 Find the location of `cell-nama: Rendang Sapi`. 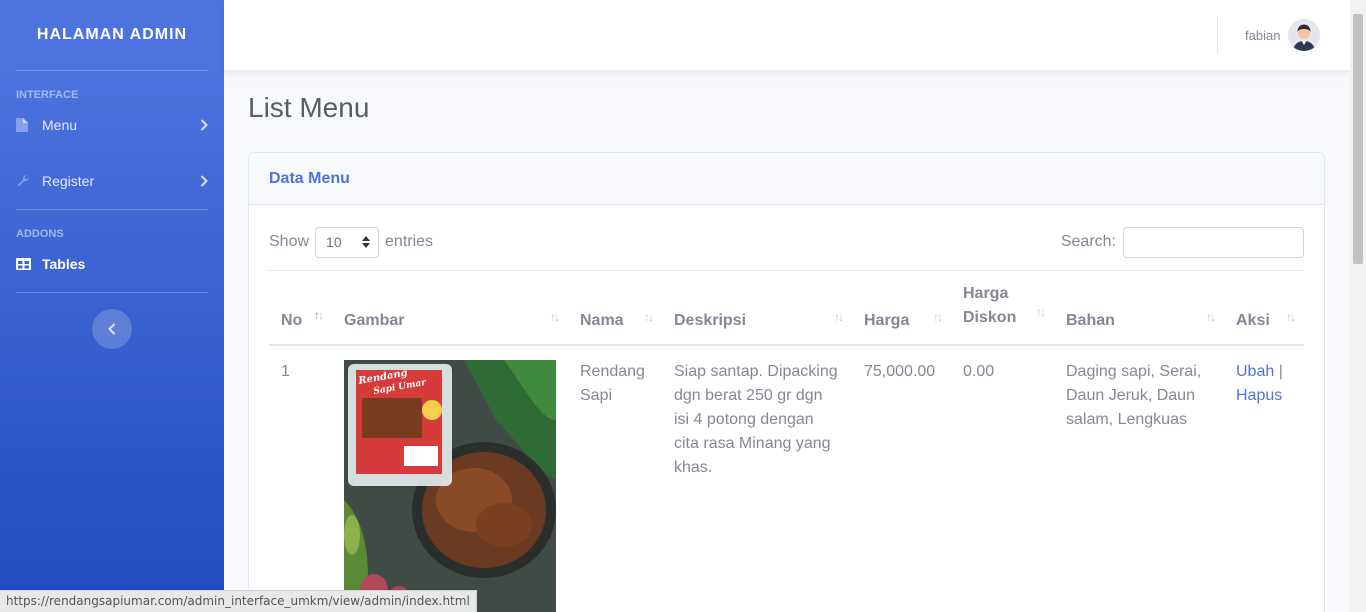

cell-nama: Rendang Sapi is located at coordinates (612, 383).